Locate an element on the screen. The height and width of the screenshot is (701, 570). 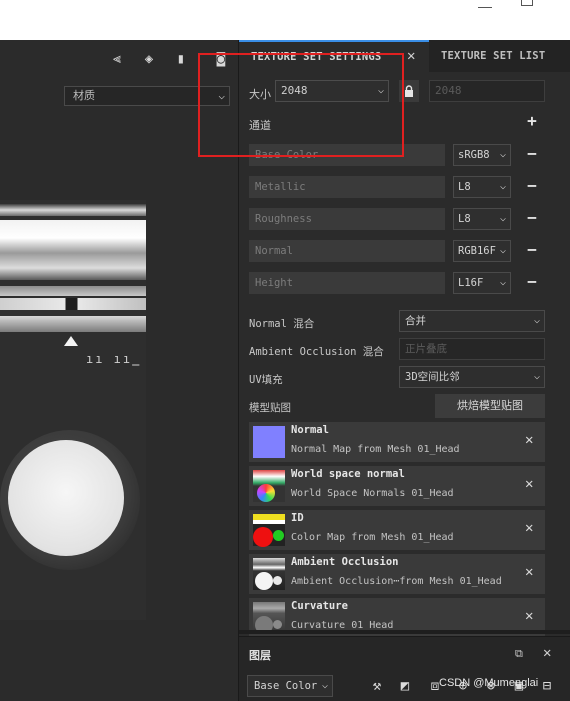
symmetry-icon: ⫷ is located at coordinates (117, 59).